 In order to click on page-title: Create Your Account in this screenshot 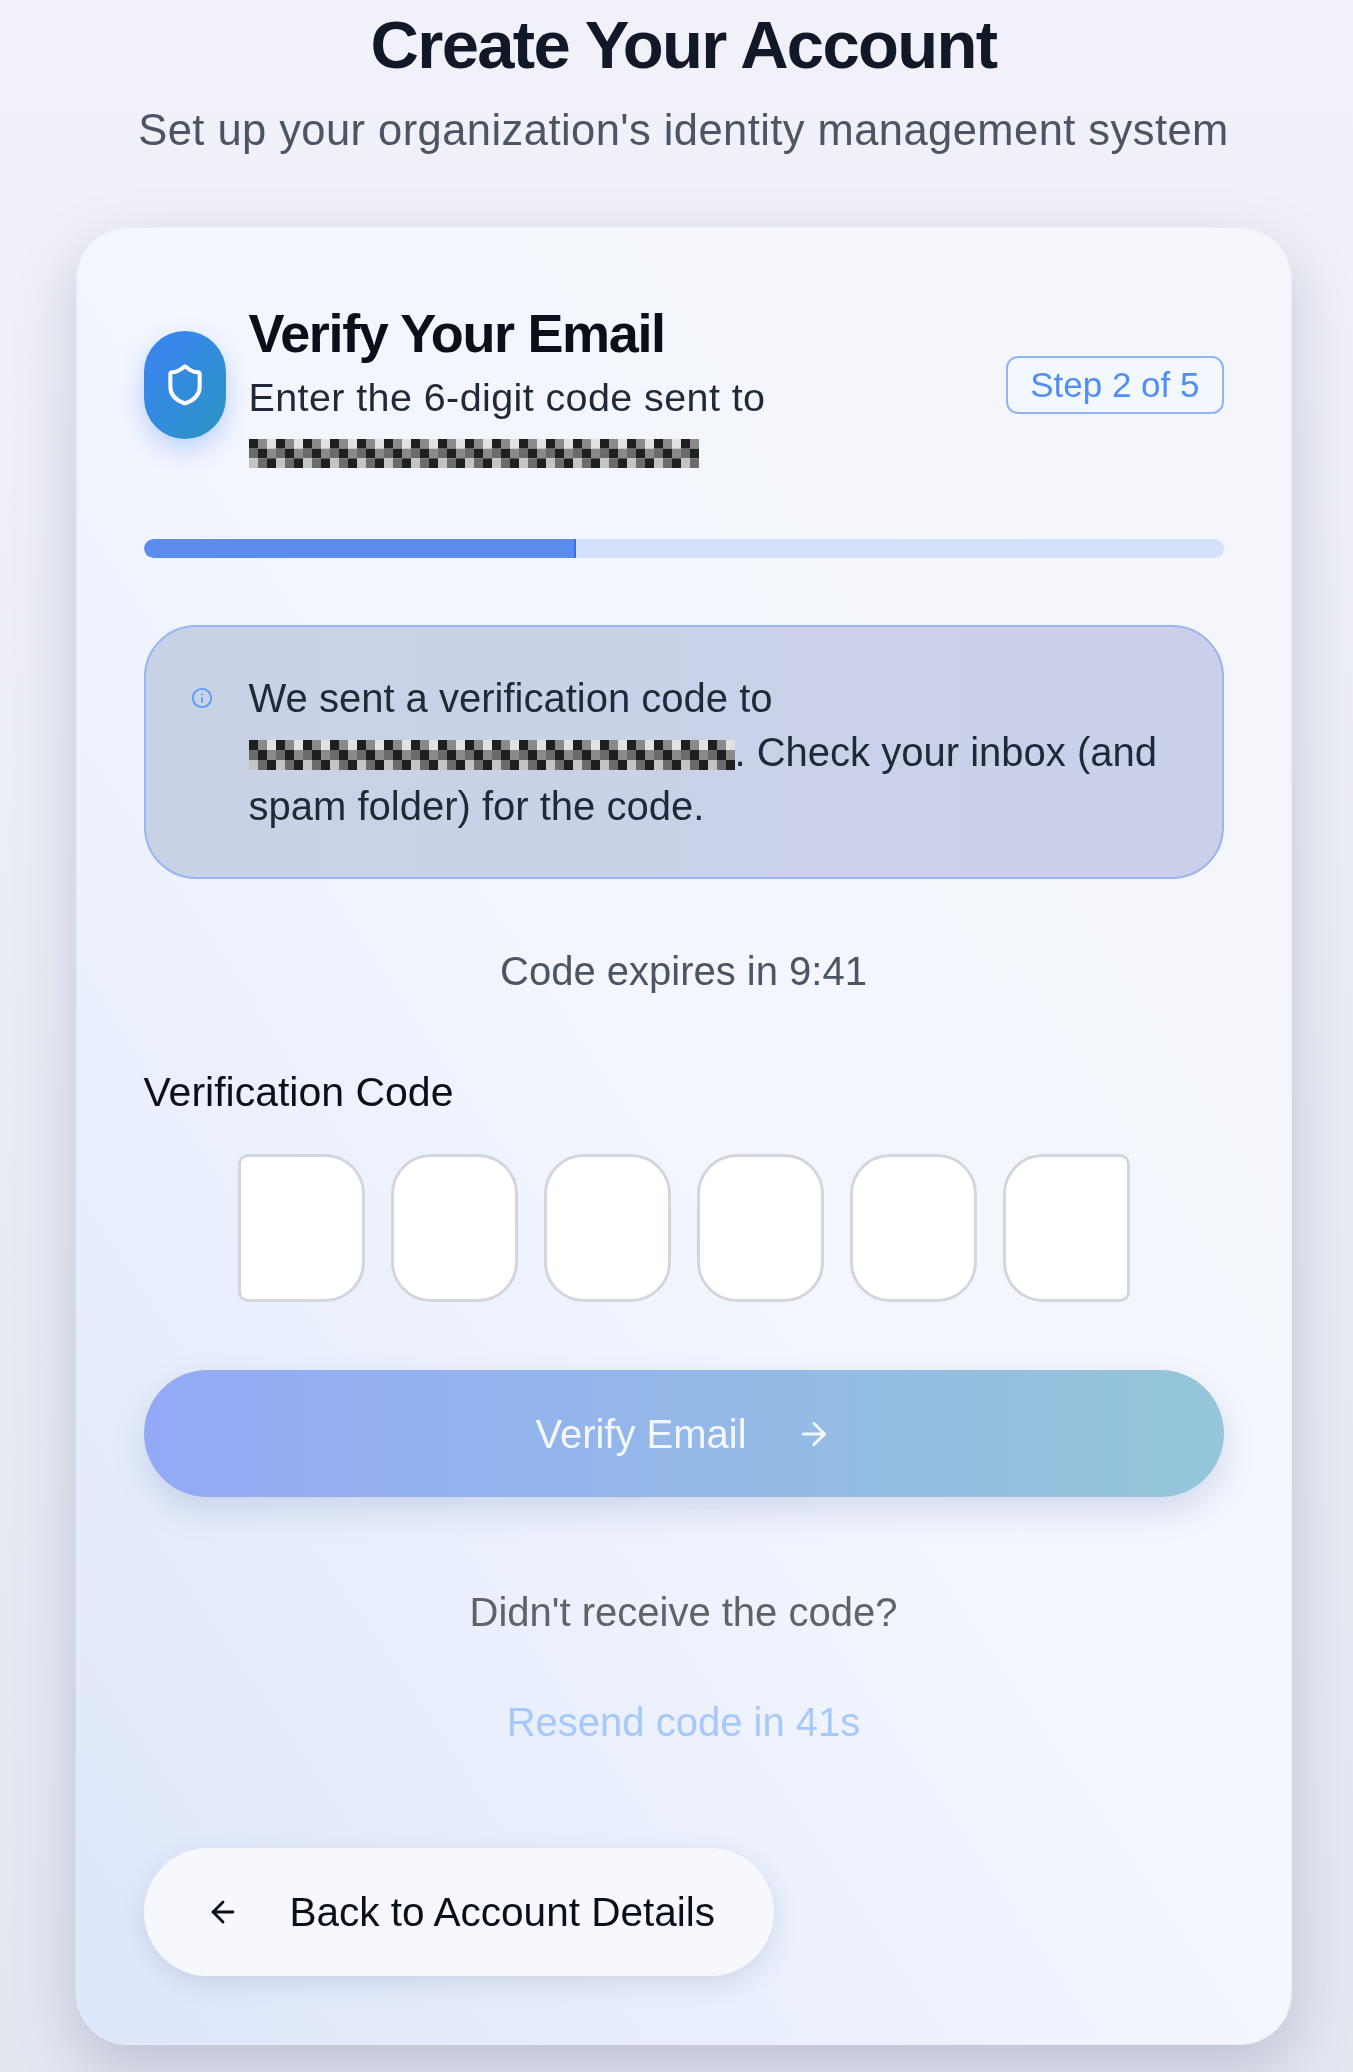, I will do `click(683, 45)`.